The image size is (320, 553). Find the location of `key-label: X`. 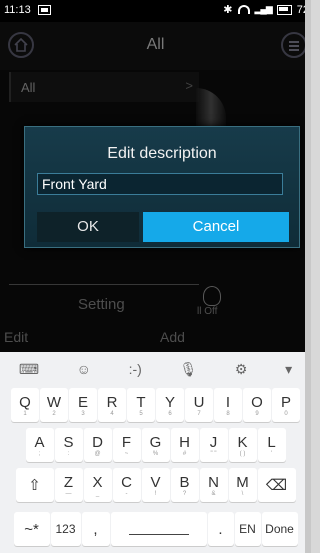

key-label: X is located at coordinates (97, 482).